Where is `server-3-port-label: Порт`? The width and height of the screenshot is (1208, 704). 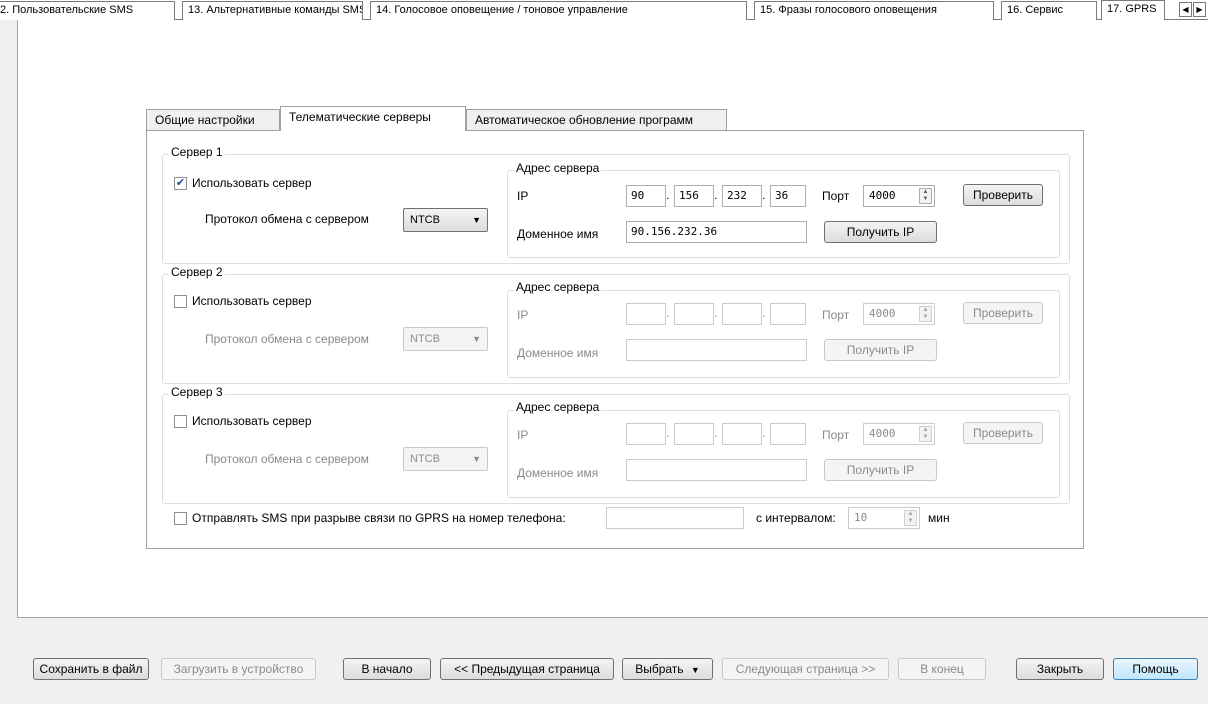
server-3-port-label: Порт is located at coordinates (836, 435).